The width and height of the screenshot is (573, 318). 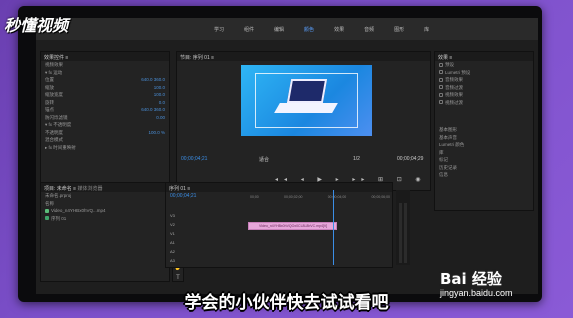 I want to click on tab-1: 组件, so click(x=249, y=29).